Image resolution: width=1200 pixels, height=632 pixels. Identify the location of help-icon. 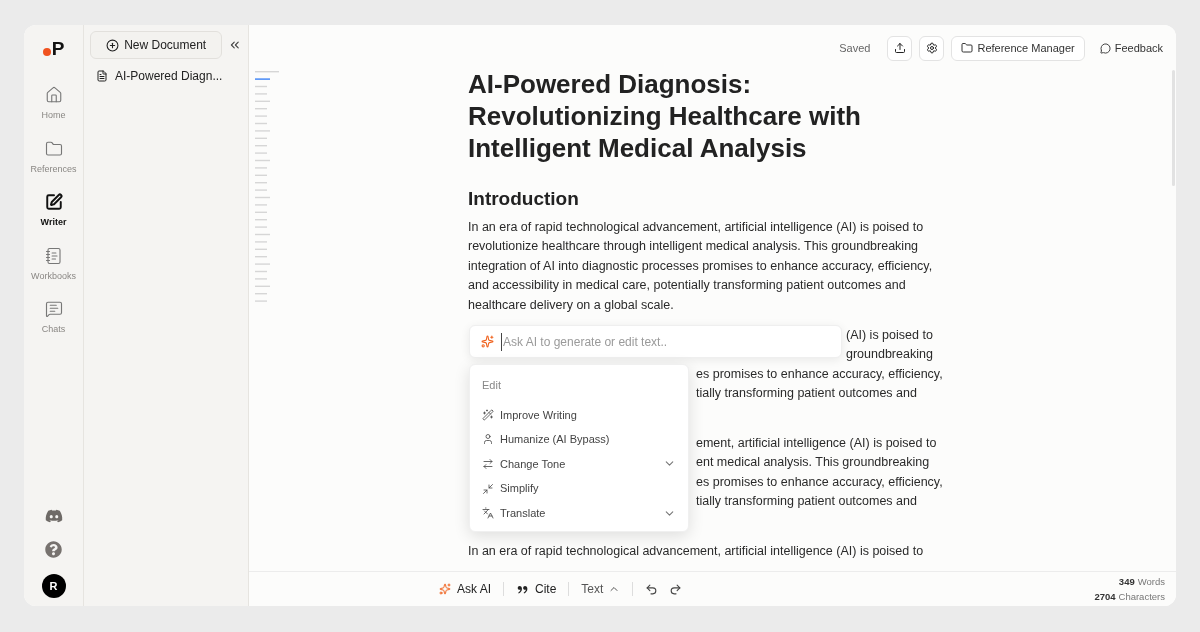
(53, 549).